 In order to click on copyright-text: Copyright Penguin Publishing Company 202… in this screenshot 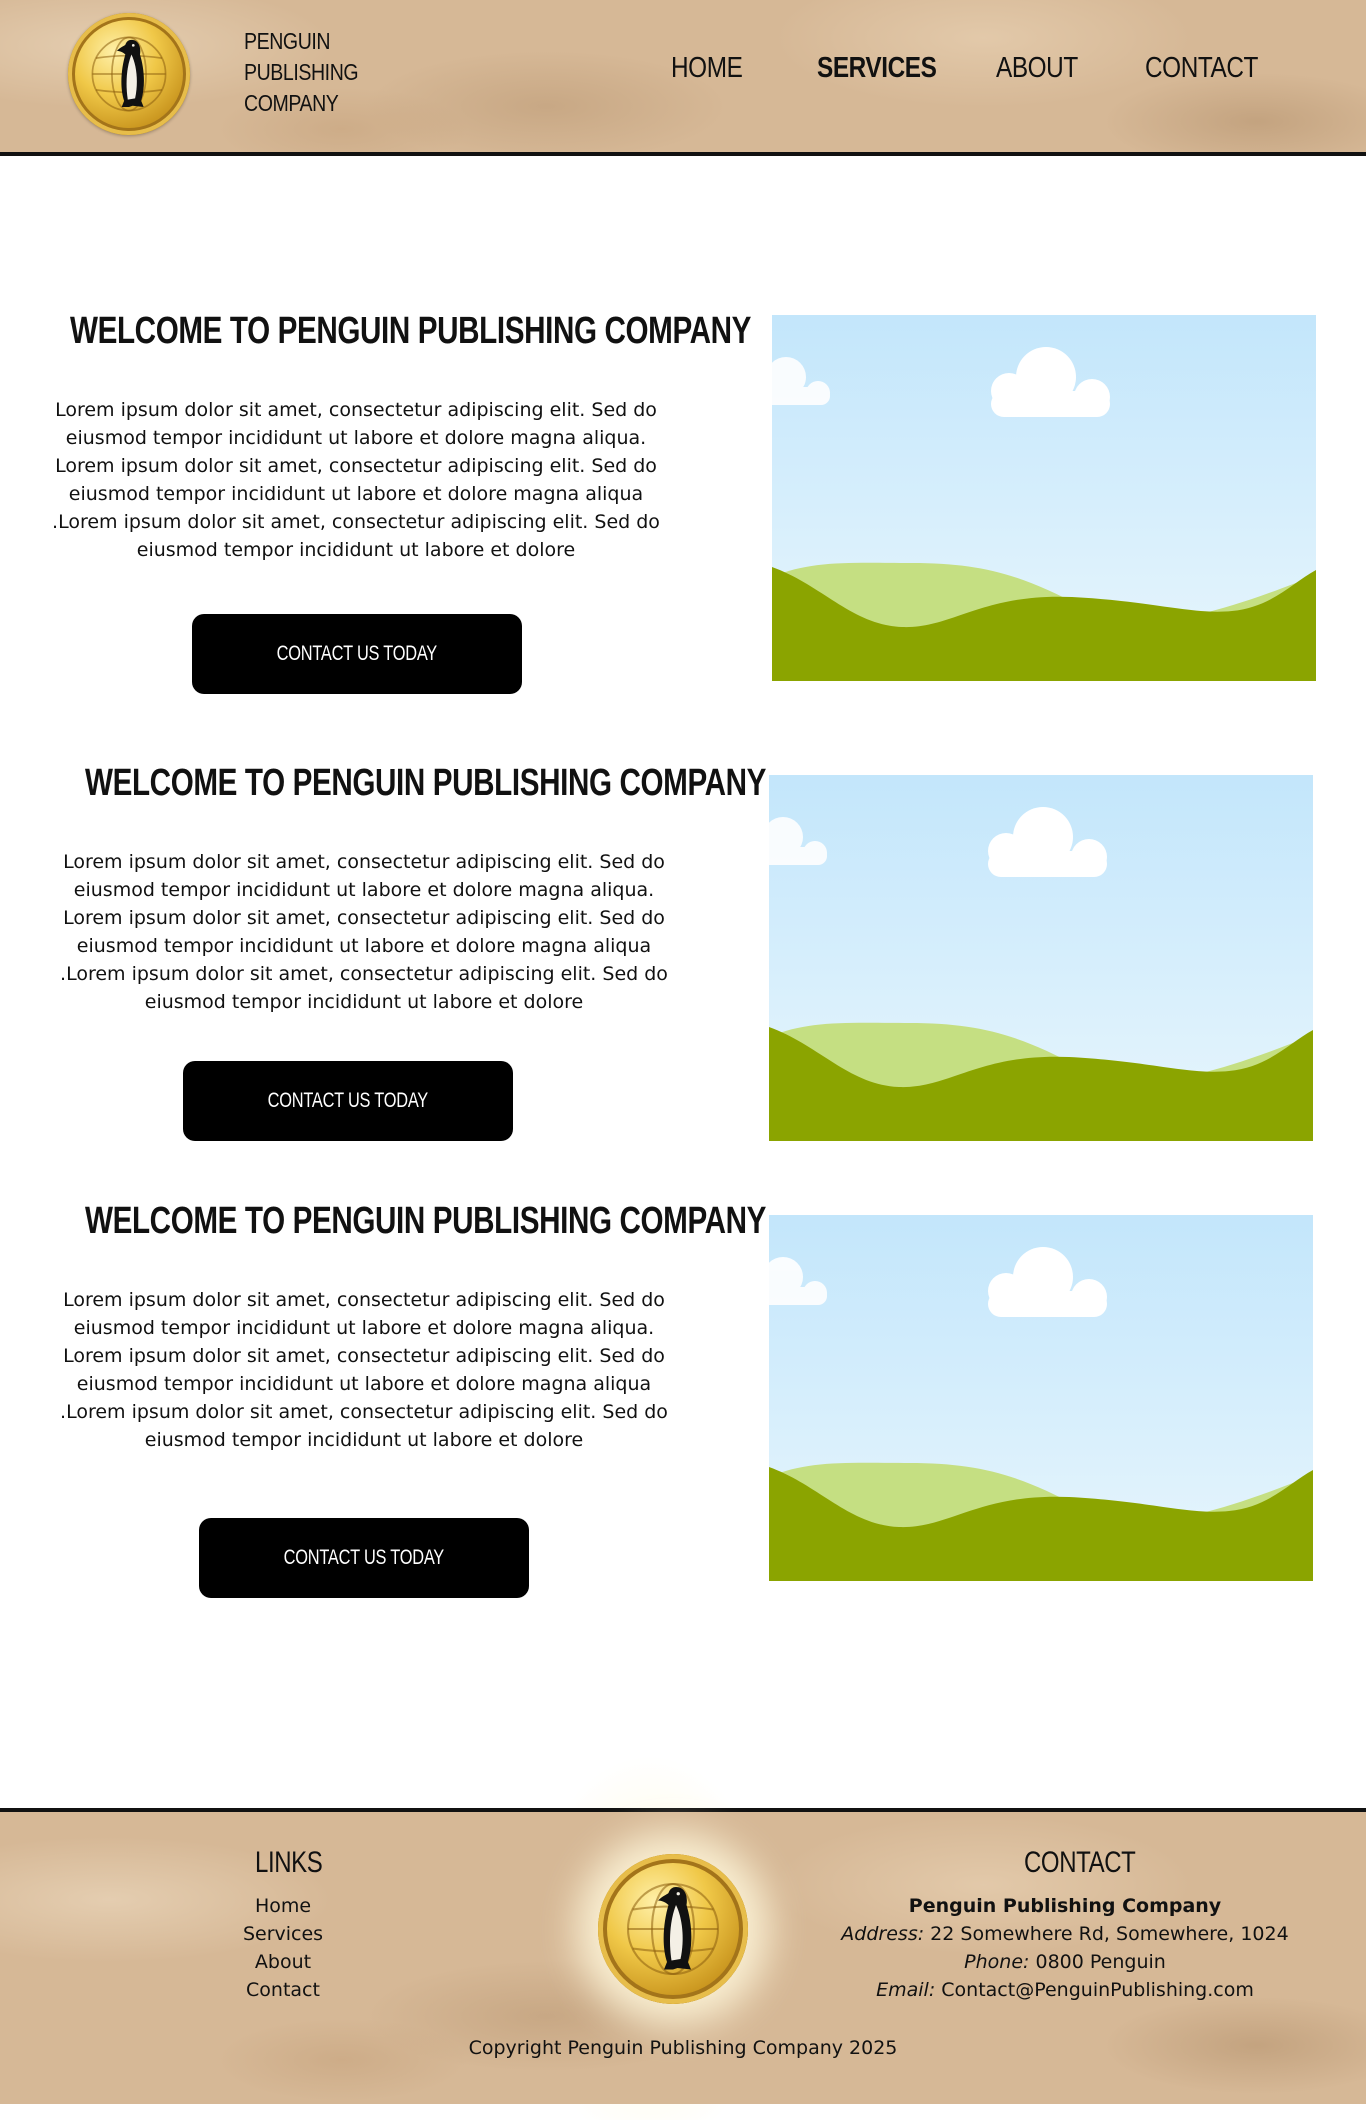, I will do `click(683, 2048)`.